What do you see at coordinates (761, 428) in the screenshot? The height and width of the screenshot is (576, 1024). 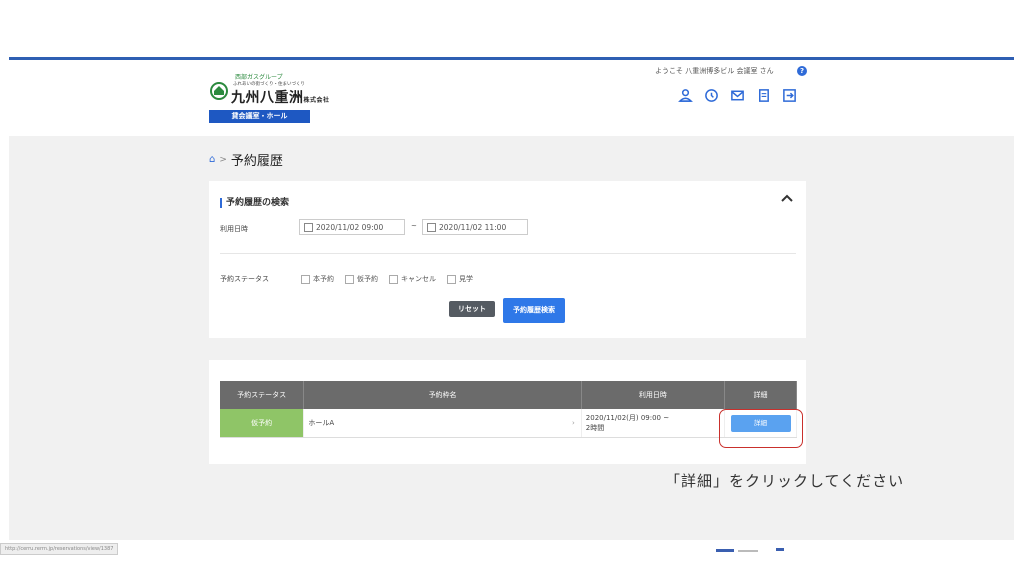 I see `highlight-circle` at bounding box center [761, 428].